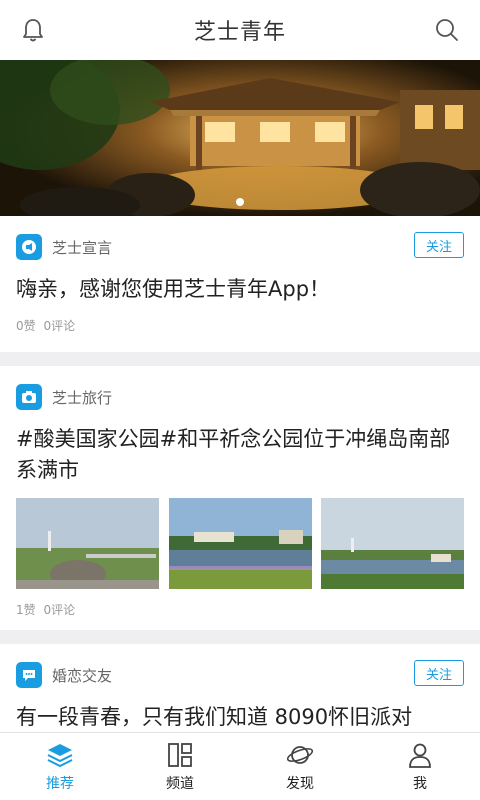  I want to click on card-headline: 有一段青春，只有我们知道 8090怀旧派对, so click(240, 717).